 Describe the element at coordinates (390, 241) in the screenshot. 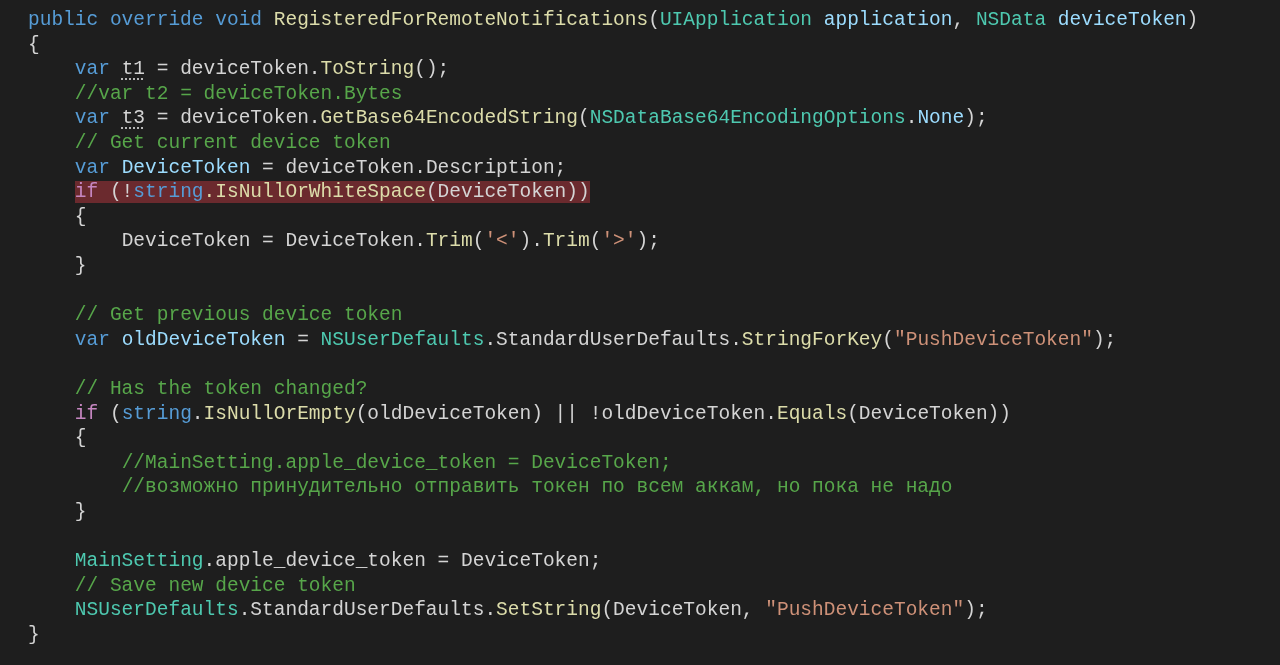

I see `code-line: DeviceToken = DeviceToken.Trim('<').Trim('>');` at that location.